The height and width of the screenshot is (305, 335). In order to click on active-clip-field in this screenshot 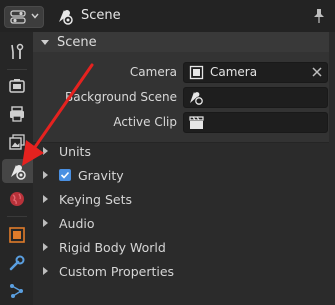, I will do `click(255, 122)`.